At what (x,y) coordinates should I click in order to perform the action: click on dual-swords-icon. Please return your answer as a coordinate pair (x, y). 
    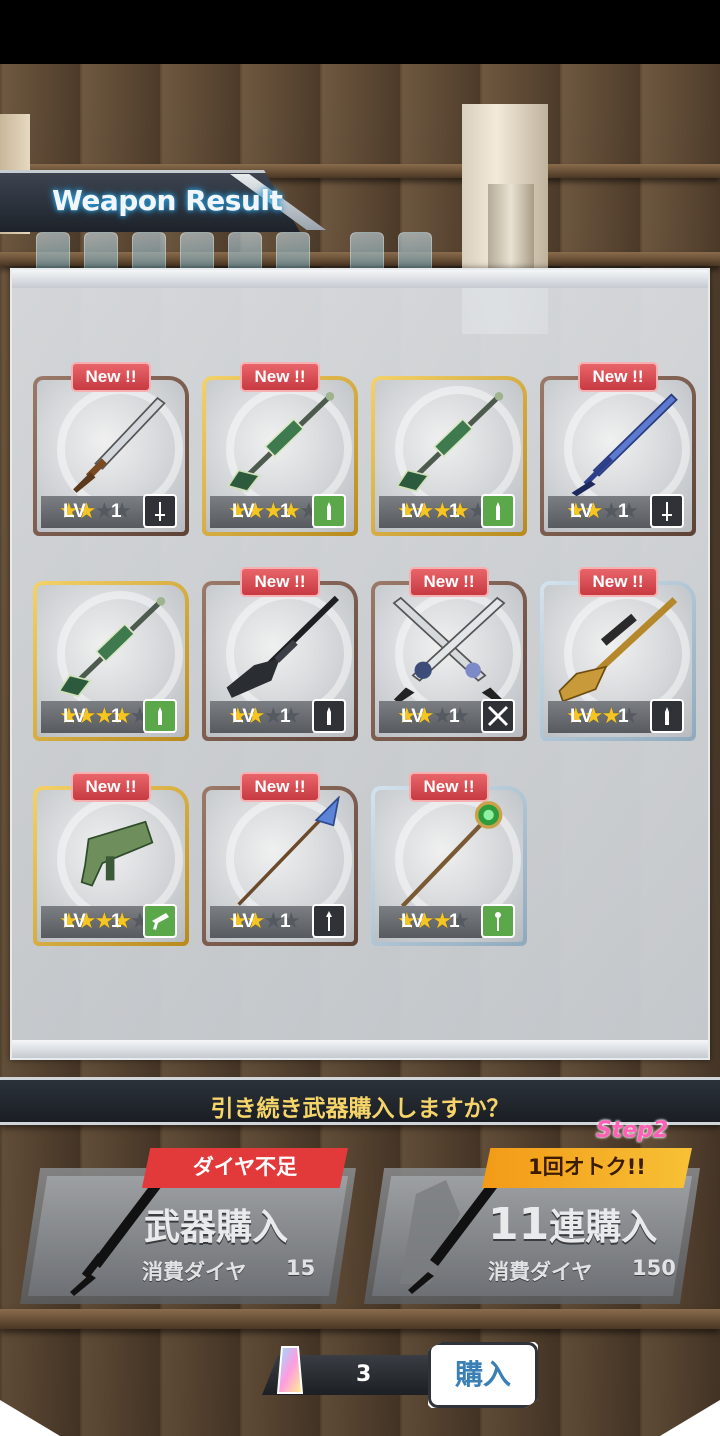
    Looking at the image, I should click on (449, 649).